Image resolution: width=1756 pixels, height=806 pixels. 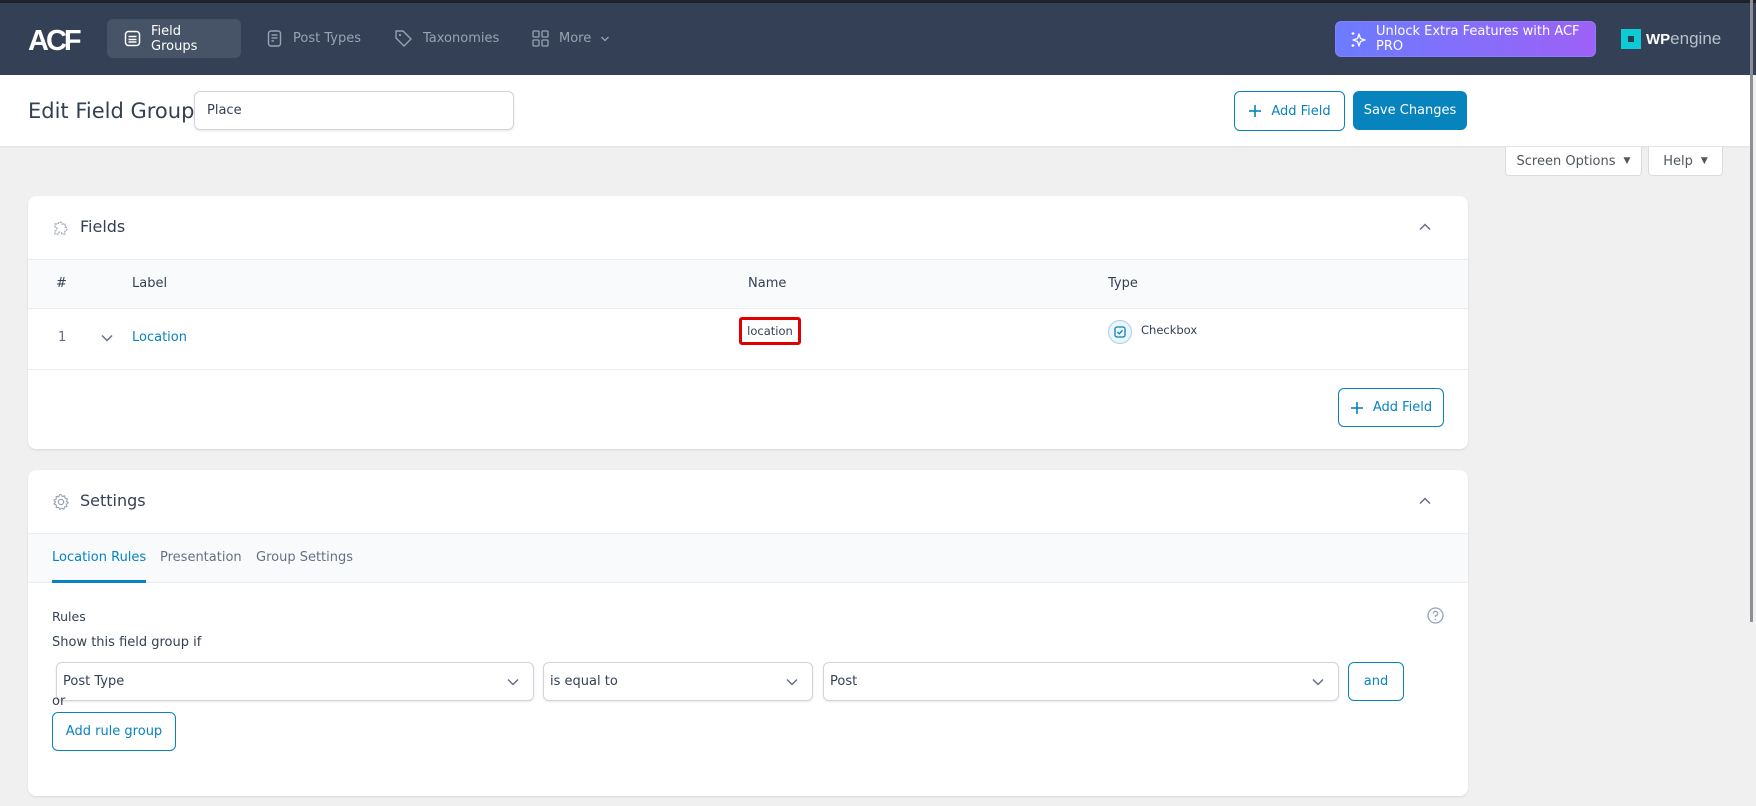 What do you see at coordinates (113, 500) in the screenshot?
I see `settings-panel-title: Settings` at bounding box center [113, 500].